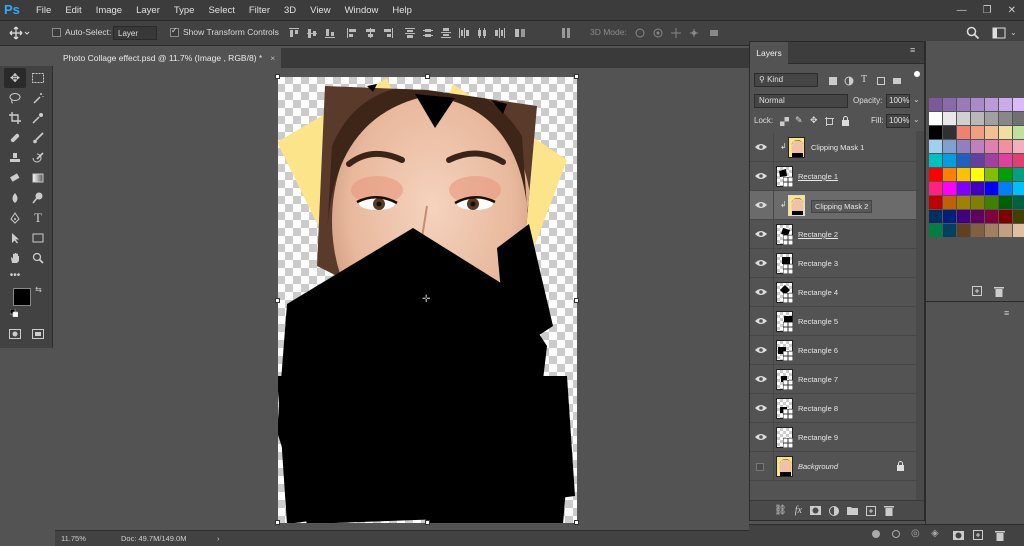 The width and height of the screenshot is (1024, 546). I want to click on eraser-tool-icon, so click(15, 178).